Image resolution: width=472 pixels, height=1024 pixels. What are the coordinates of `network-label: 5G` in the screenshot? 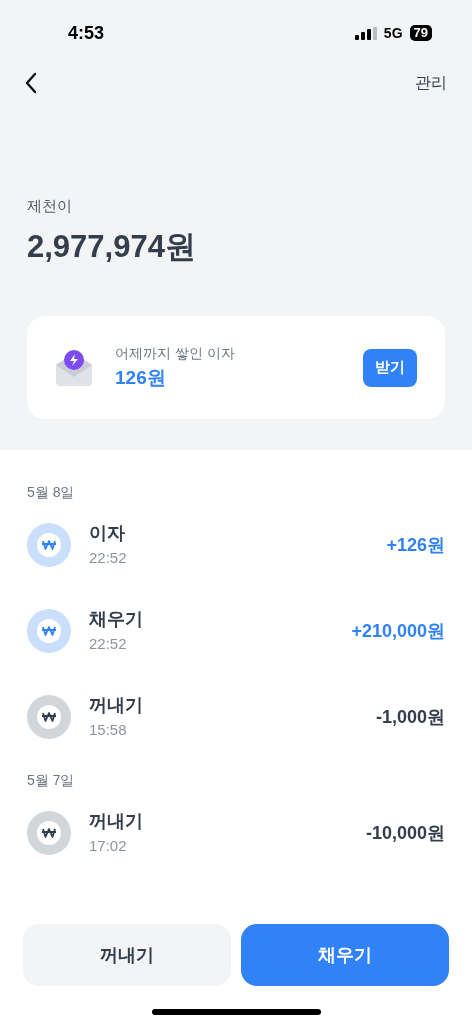 It's located at (393, 33).